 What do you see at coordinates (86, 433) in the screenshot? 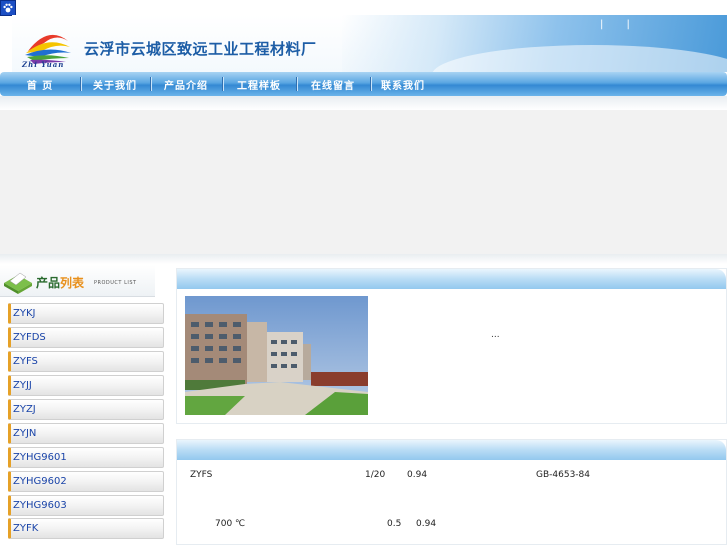
I see `sidebar-item-zyjn: ZYJN` at bounding box center [86, 433].